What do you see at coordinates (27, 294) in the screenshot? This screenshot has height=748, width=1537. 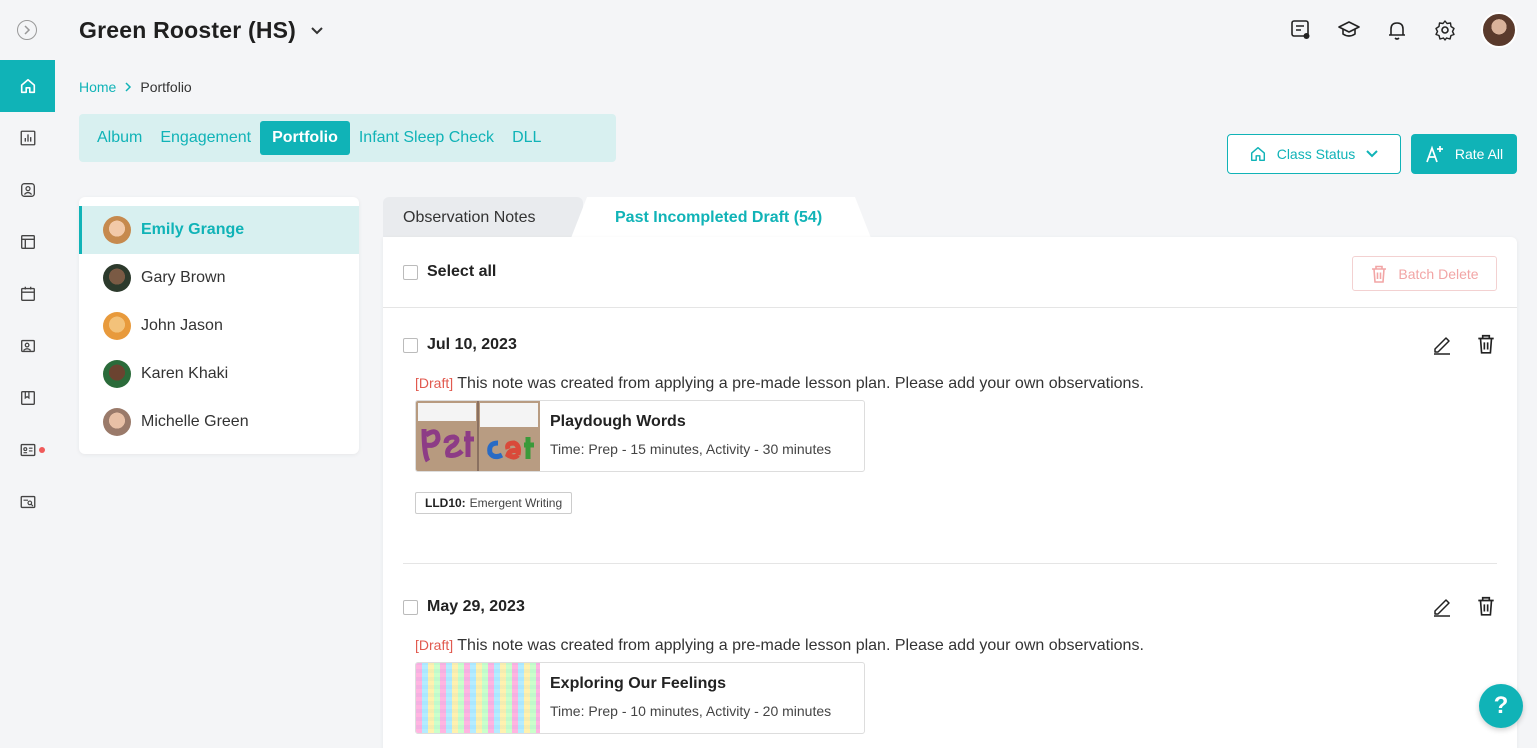 I see `calendar-nav-icon` at bounding box center [27, 294].